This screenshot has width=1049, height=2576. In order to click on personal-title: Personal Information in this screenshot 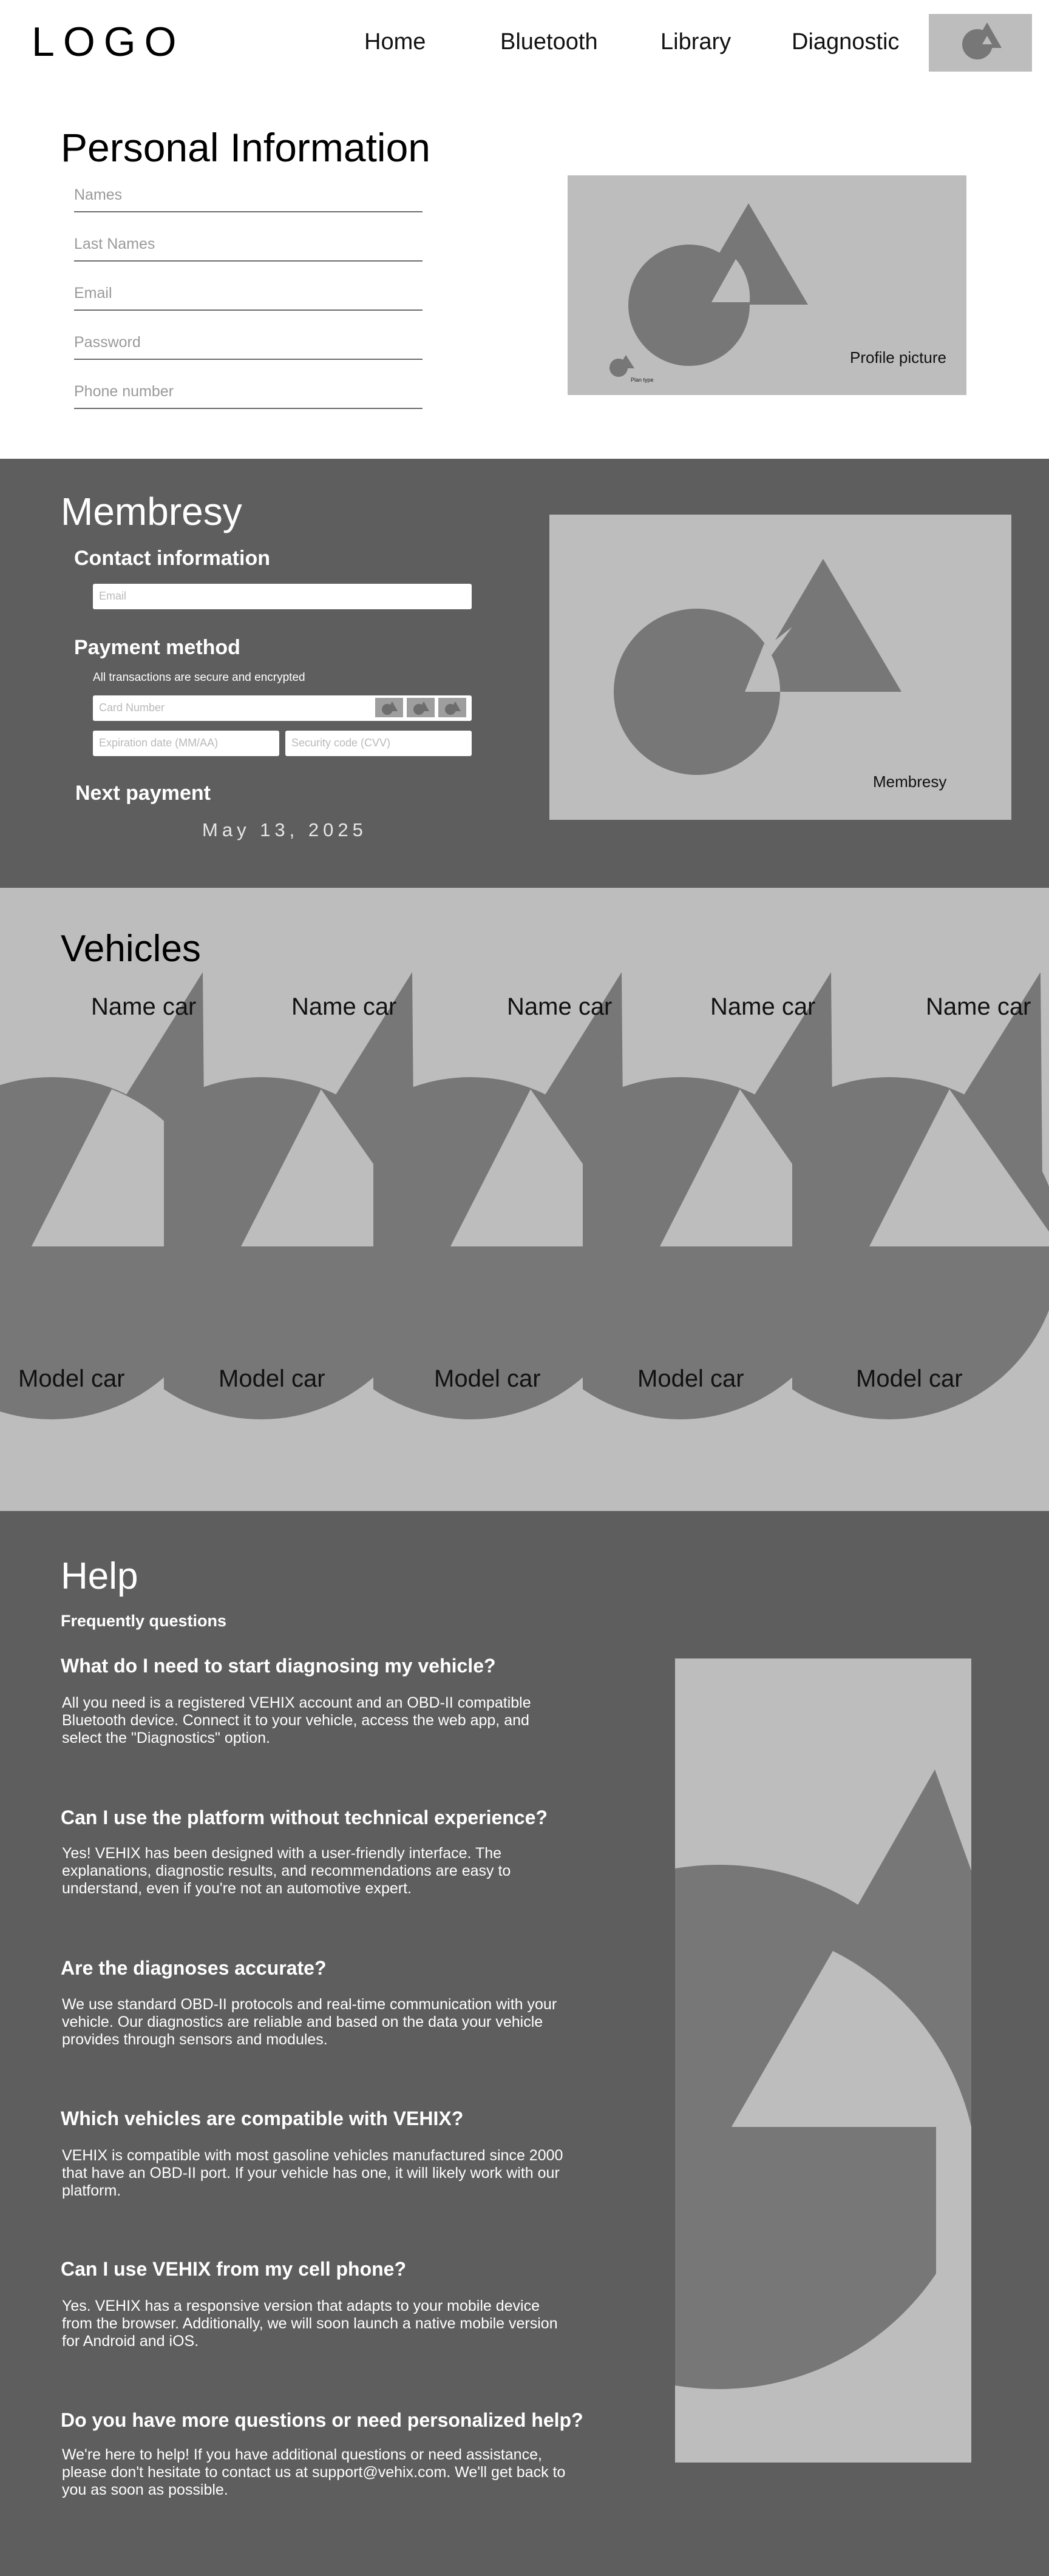, I will do `click(246, 147)`.